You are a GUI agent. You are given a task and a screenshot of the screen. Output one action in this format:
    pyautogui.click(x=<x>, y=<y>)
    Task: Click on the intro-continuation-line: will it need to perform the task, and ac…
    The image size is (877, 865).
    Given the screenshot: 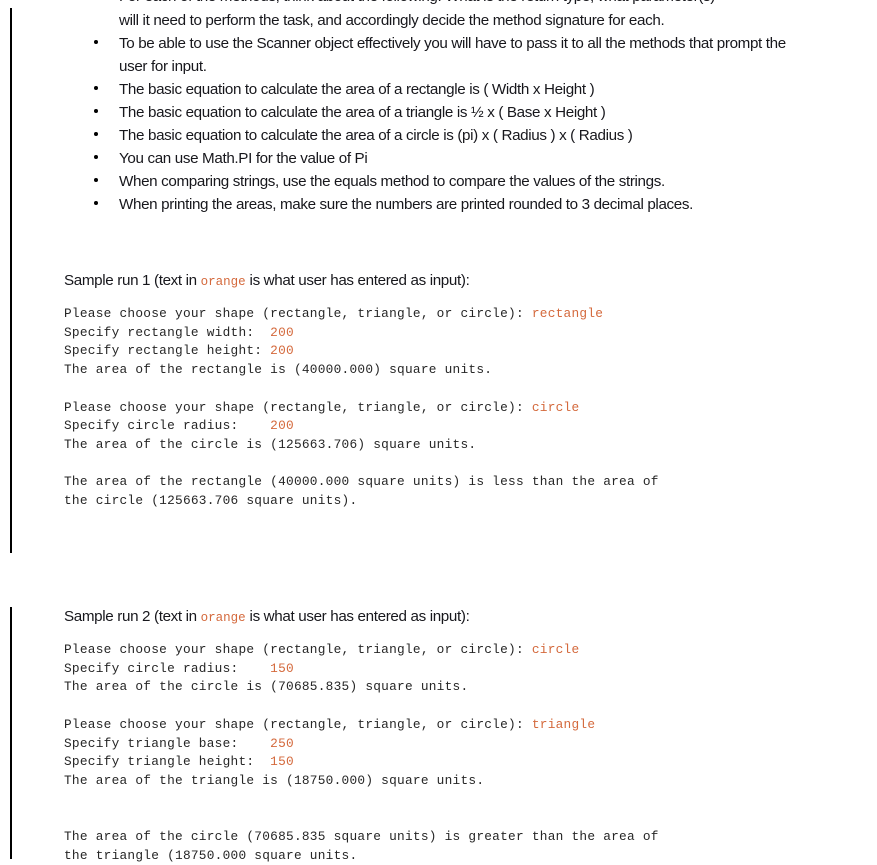 What is the action you would take?
    pyautogui.click(x=392, y=20)
    